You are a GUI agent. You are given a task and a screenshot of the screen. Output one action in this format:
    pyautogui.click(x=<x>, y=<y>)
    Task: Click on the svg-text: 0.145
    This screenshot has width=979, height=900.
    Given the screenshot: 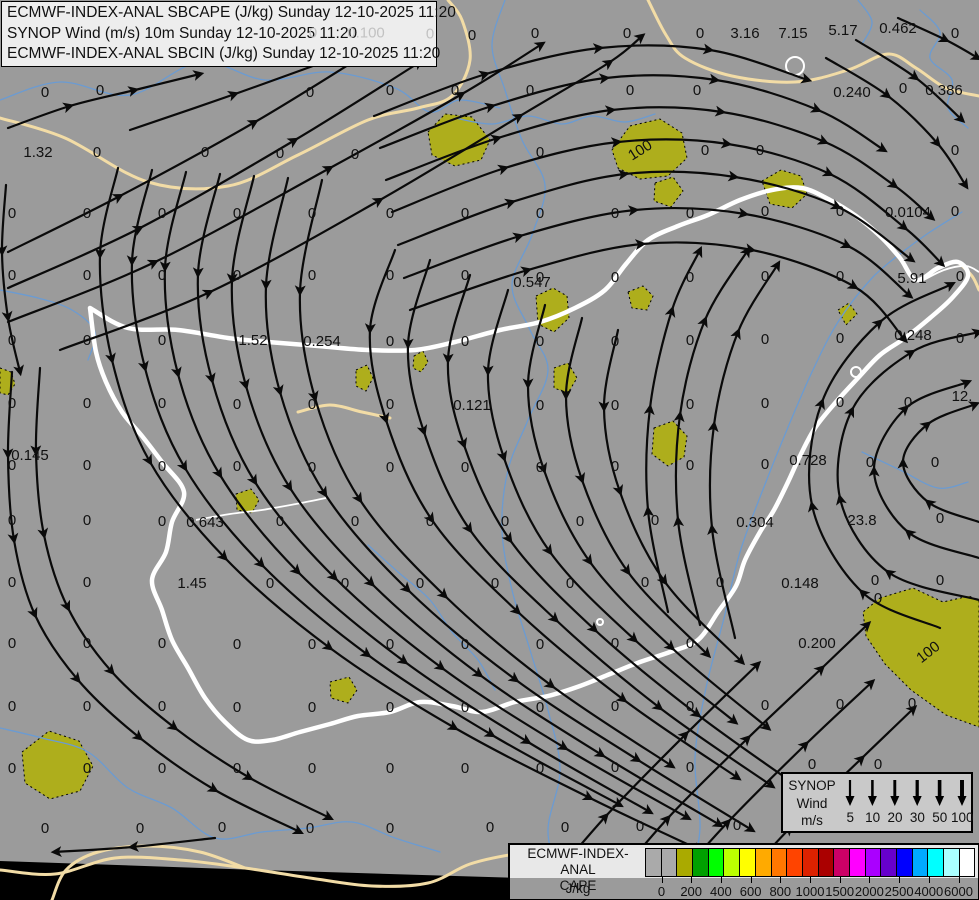 What is the action you would take?
    pyautogui.click(x=30, y=455)
    